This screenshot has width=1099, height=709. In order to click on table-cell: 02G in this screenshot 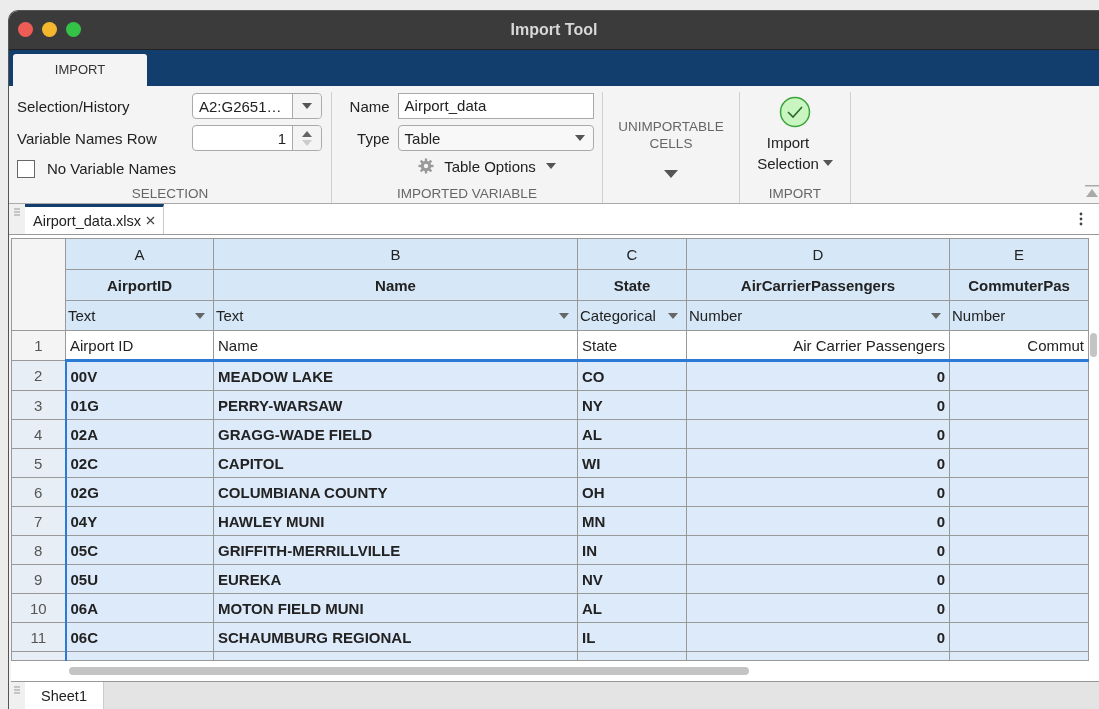, I will do `click(139, 492)`.